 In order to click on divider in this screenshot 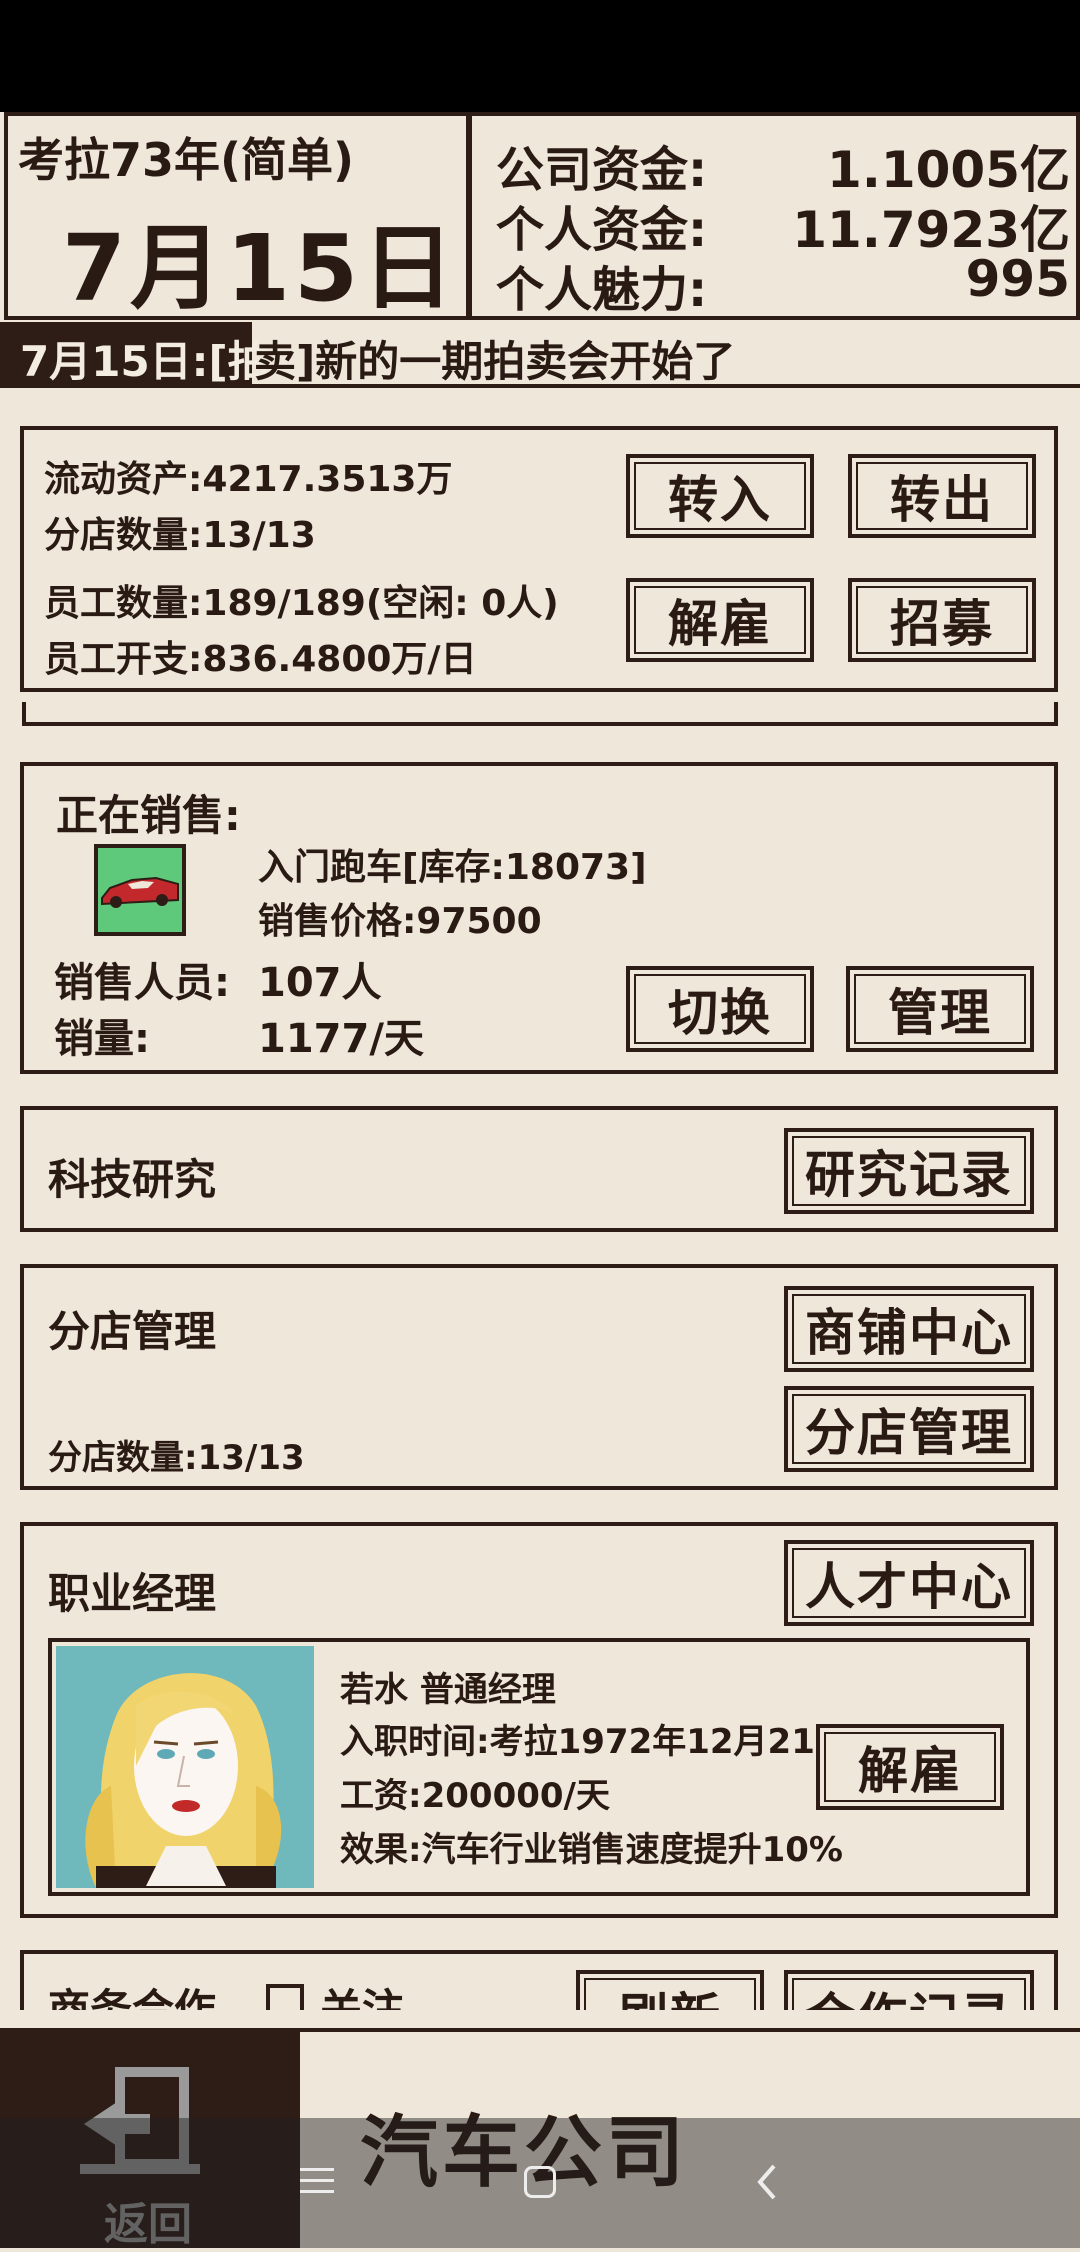, I will do `click(540, 714)`.